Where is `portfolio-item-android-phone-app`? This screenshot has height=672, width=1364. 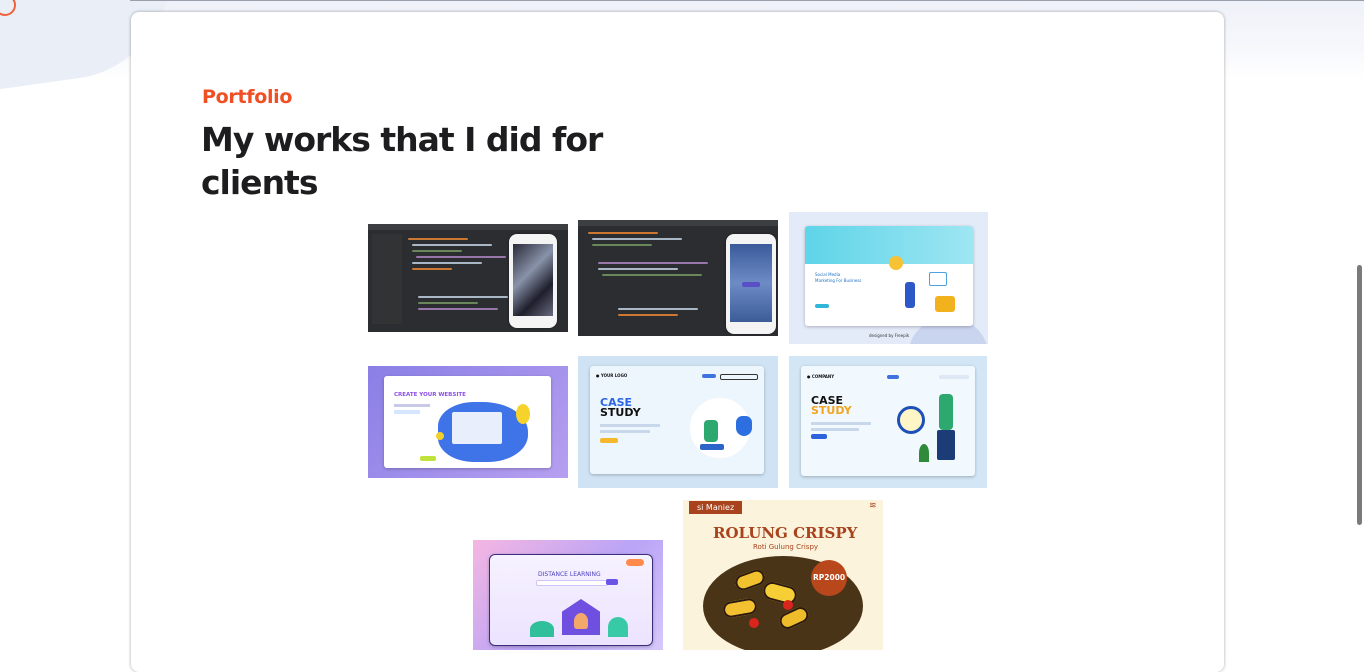 portfolio-item-android-phone-app is located at coordinates (468, 278).